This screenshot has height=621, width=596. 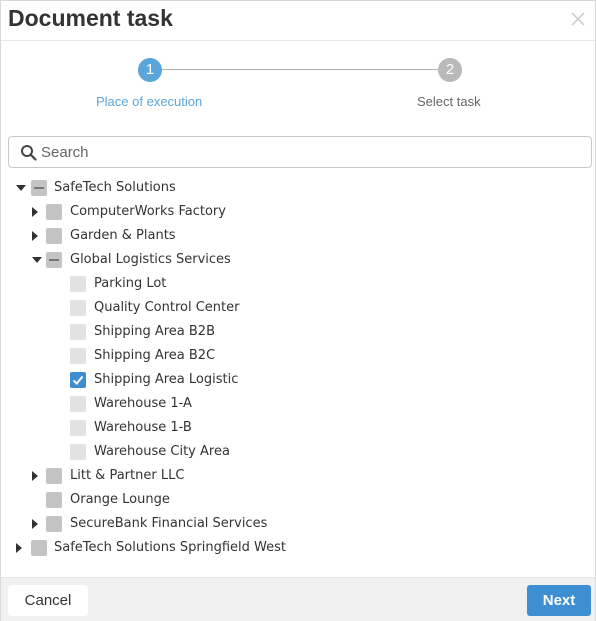 I want to click on tree-item-label: Litt & Partner LLC, so click(x=127, y=475).